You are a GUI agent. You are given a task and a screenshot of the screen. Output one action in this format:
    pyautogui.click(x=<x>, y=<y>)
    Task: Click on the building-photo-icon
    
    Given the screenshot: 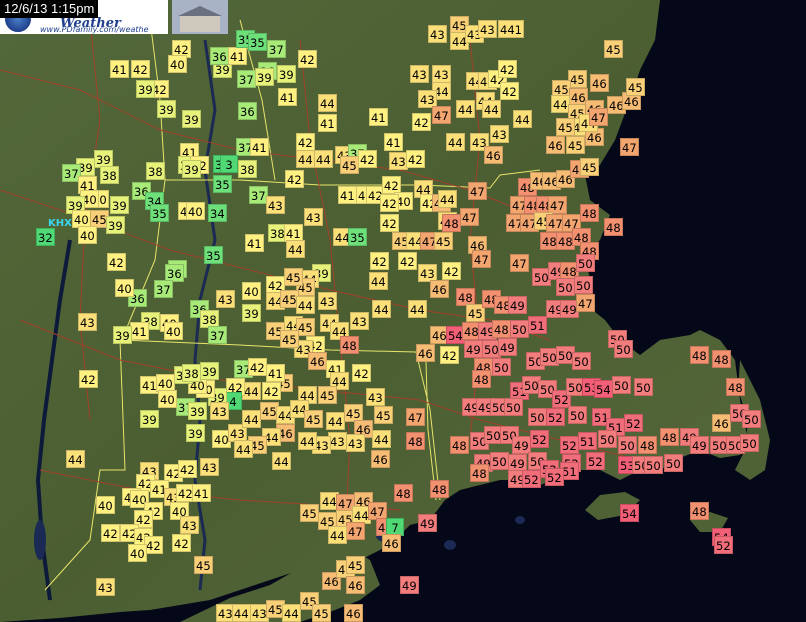 What is the action you would take?
    pyautogui.click(x=200, y=17)
    